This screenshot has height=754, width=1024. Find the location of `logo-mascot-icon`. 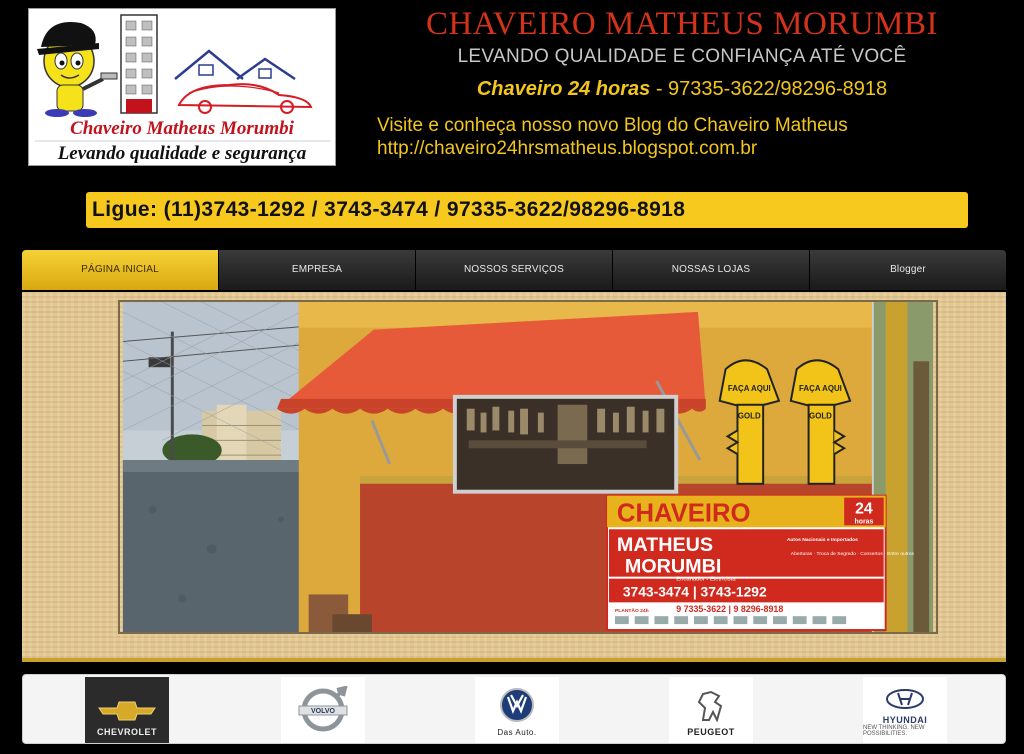

logo-mascot-icon is located at coordinates (77, 69).